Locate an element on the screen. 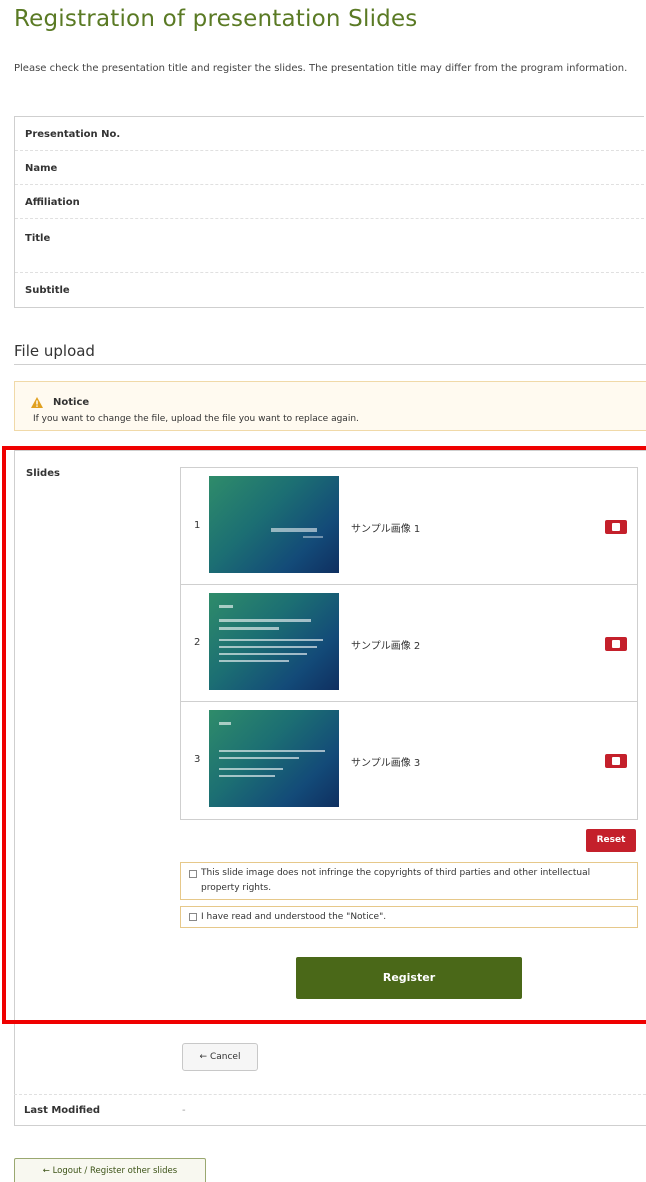 Image resolution: width=646 pixels, height=1182 pixels. info-label: Title is located at coordinates (38, 238).